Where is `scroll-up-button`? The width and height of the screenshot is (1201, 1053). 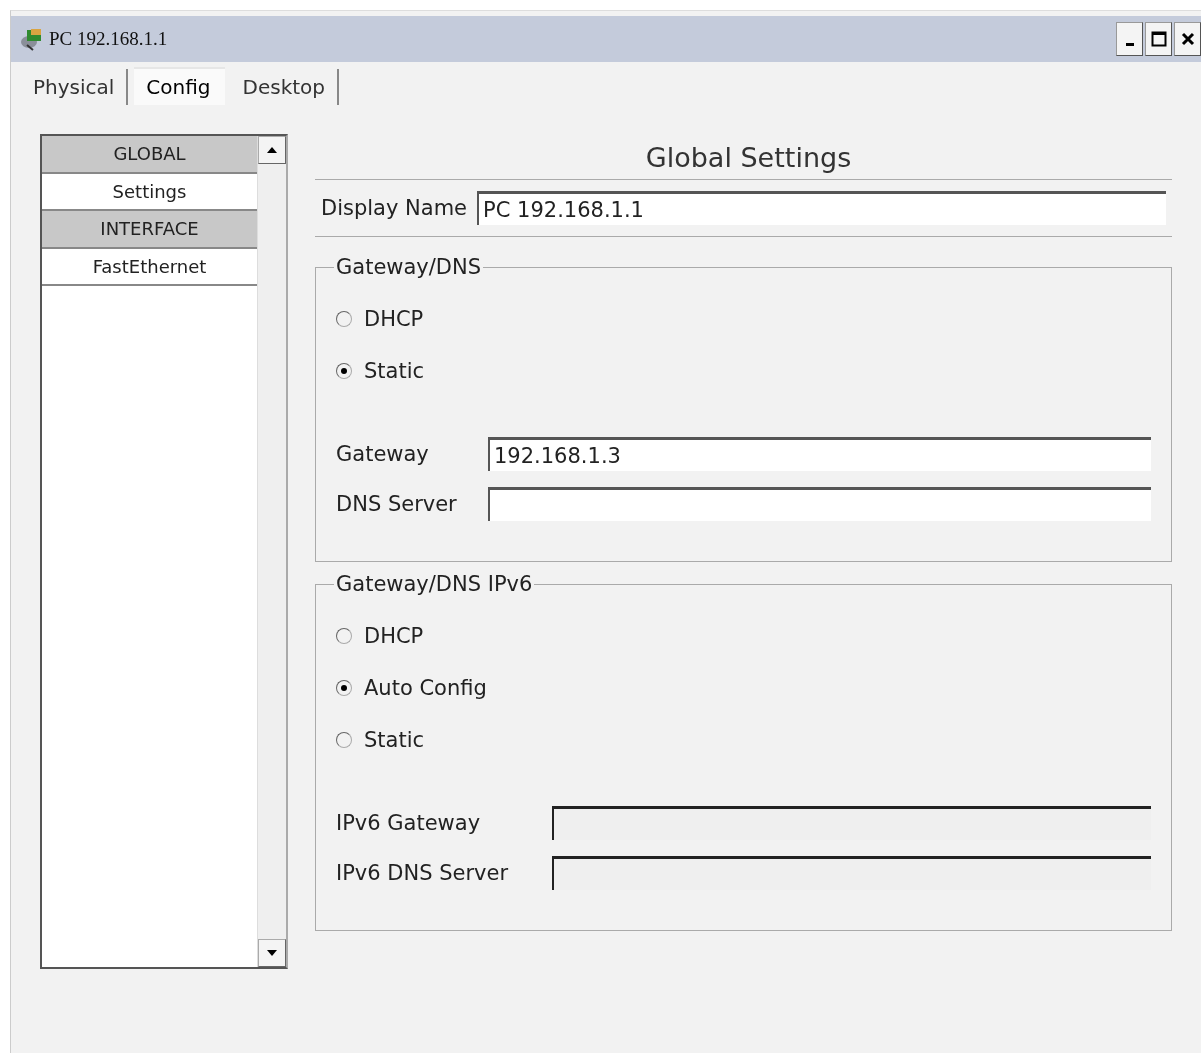 scroll-up-button is located at coordinates (272, 150).